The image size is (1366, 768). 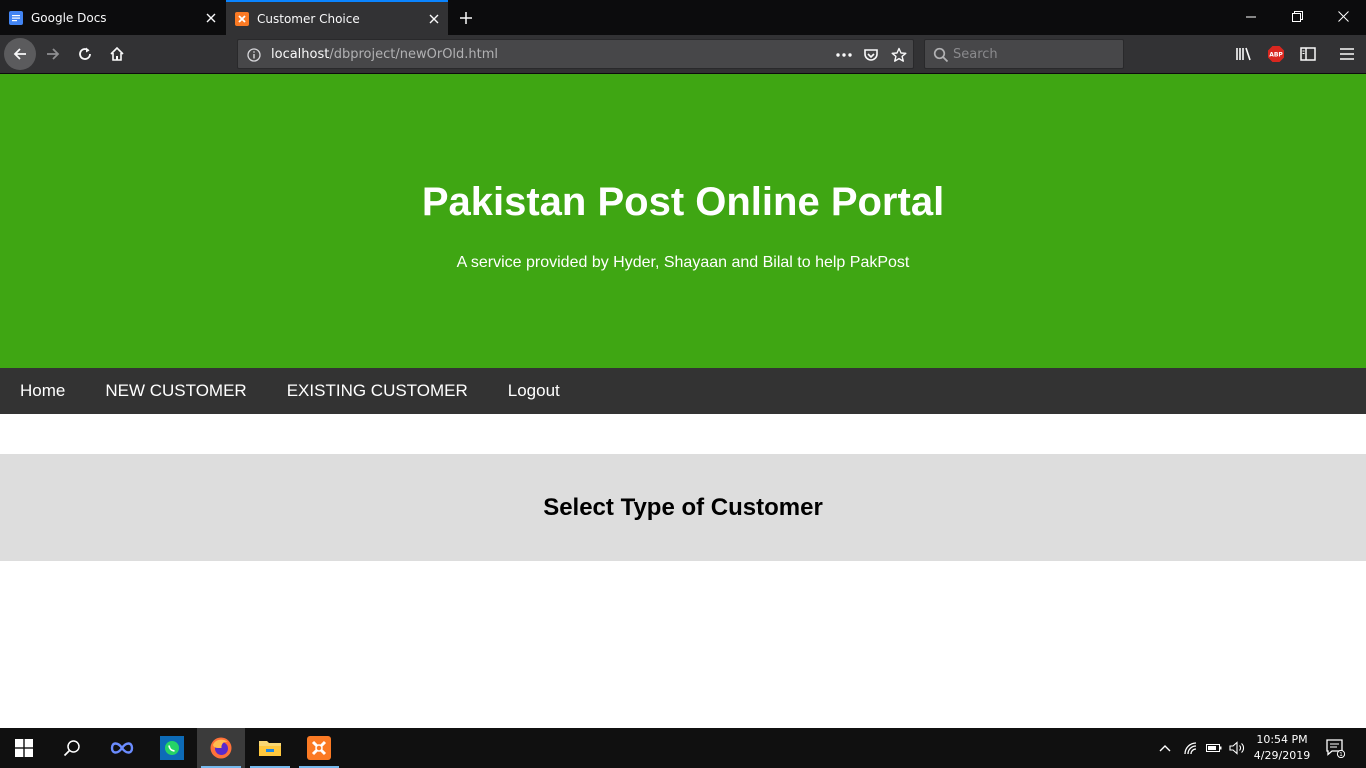 I want to click on search-input, so click(x=1033, y=54).